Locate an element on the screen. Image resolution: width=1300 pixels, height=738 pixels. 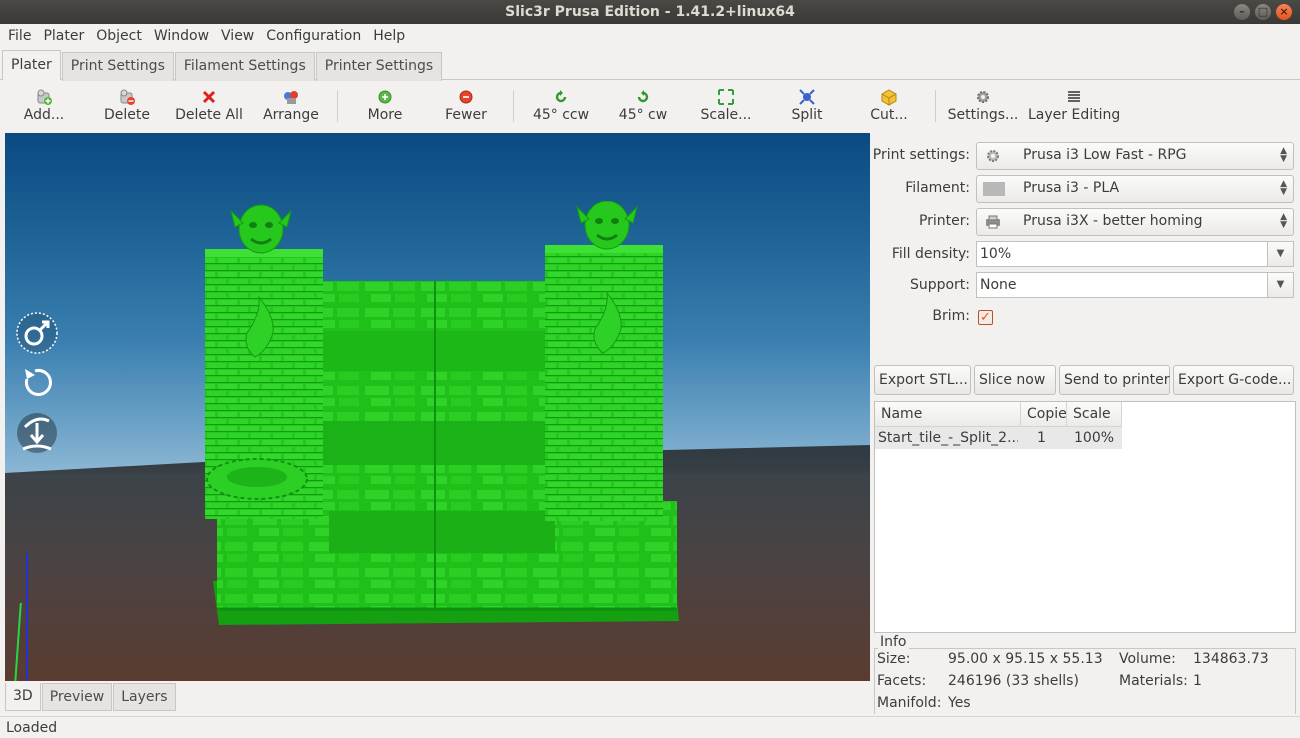
delete-object-icon is located at coordinates (127, 97).